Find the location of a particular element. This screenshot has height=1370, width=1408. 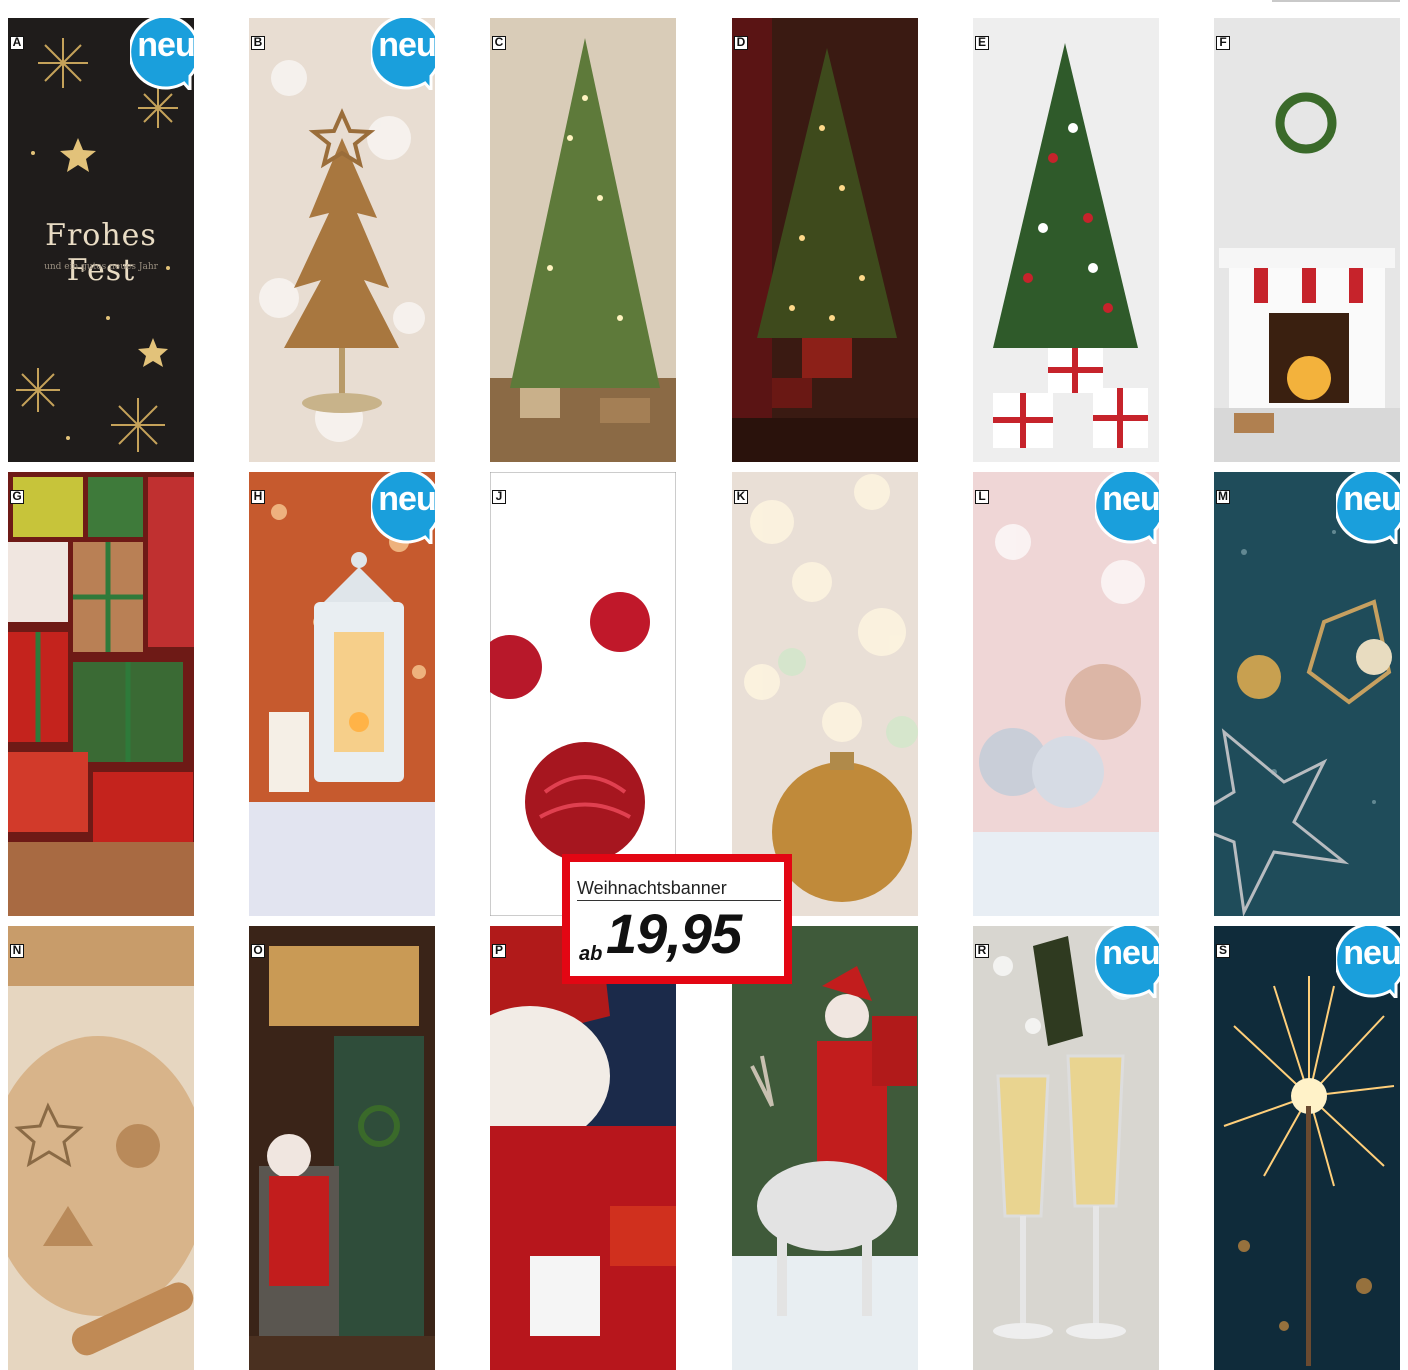

banner-j: J is located at coordinates (583, 694).